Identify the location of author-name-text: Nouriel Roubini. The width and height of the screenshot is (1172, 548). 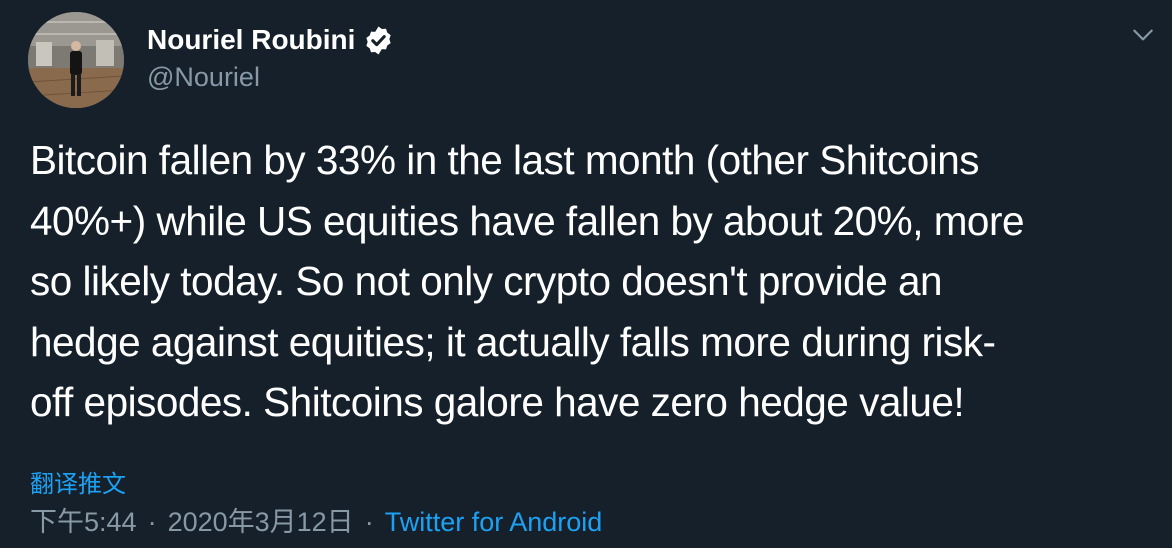
(251, 39).